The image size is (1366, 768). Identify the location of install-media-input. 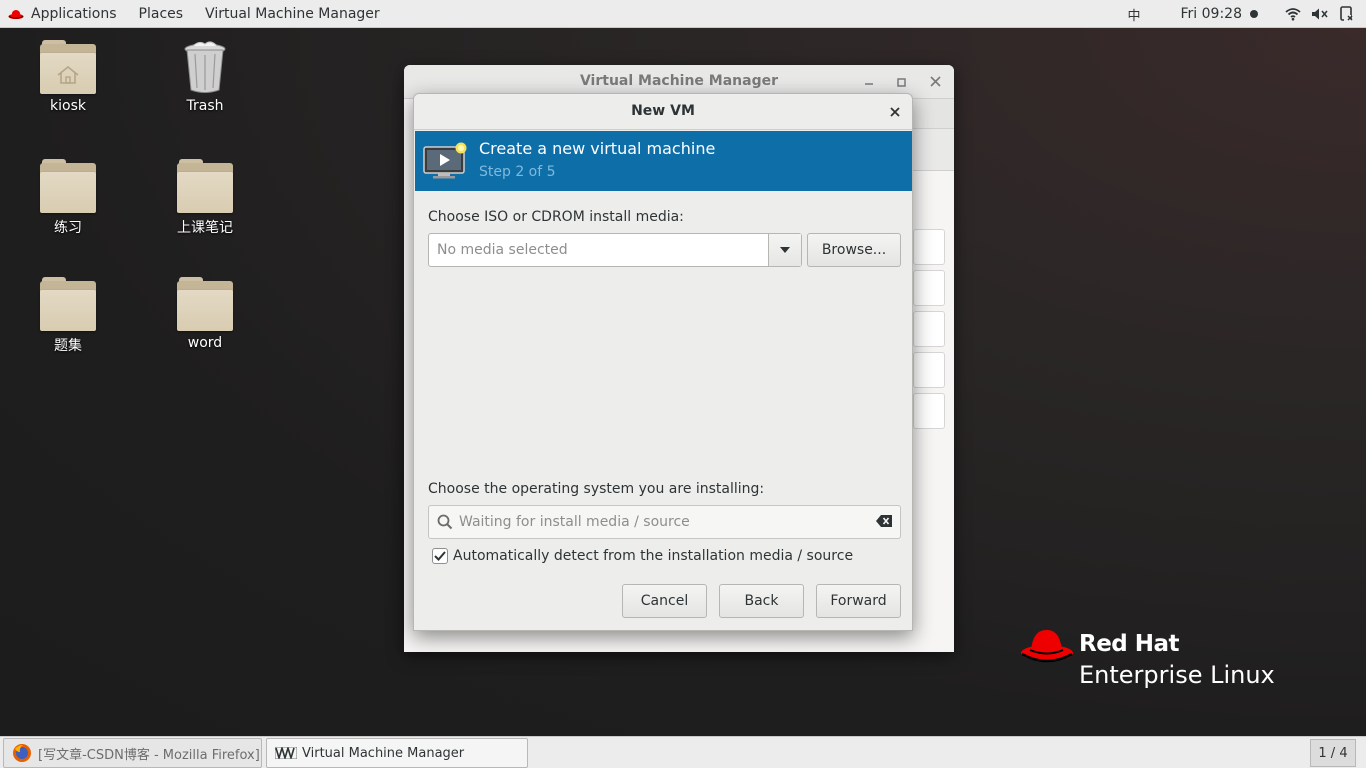
(599, 250).